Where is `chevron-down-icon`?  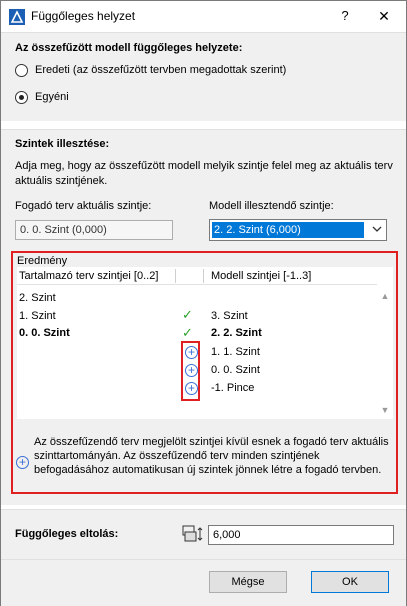 chevron-down-icon is located at coordinates (377, 229).